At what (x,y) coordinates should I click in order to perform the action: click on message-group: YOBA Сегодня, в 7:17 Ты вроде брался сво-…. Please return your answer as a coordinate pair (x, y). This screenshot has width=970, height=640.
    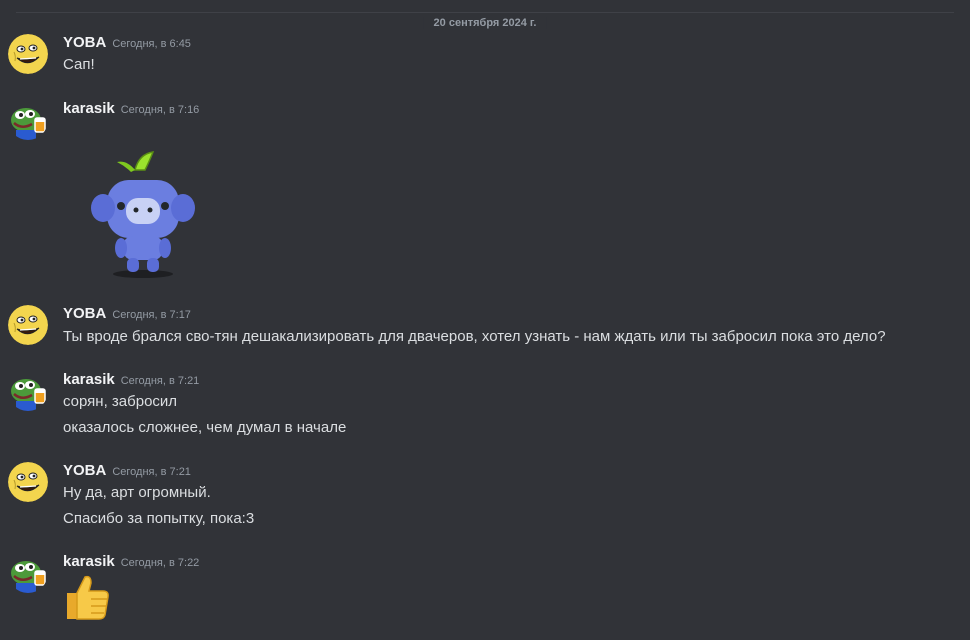
    Looking at the image, I should click on (485, 327).